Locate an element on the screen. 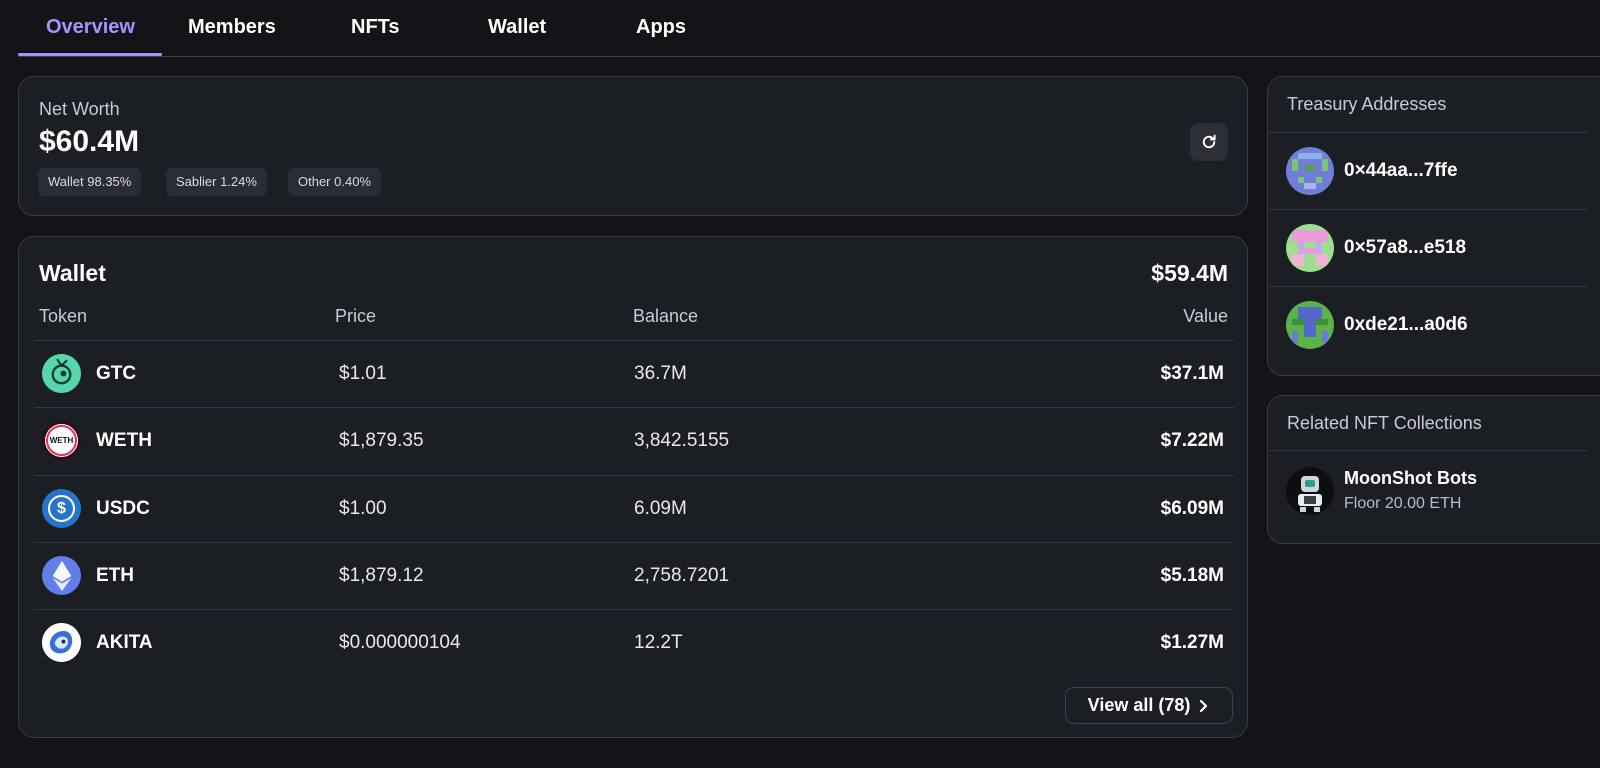  treasury-address-row: 0×44aa...7ffe is located at coordinates (1428, 171).